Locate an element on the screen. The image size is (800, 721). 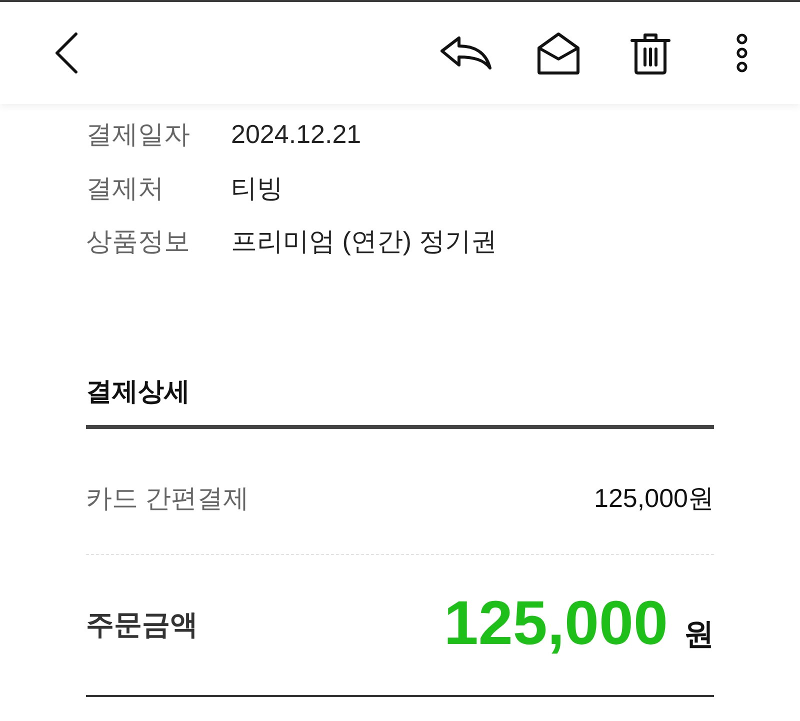
currency-unit: 원 is located at coordinates (699, 634).